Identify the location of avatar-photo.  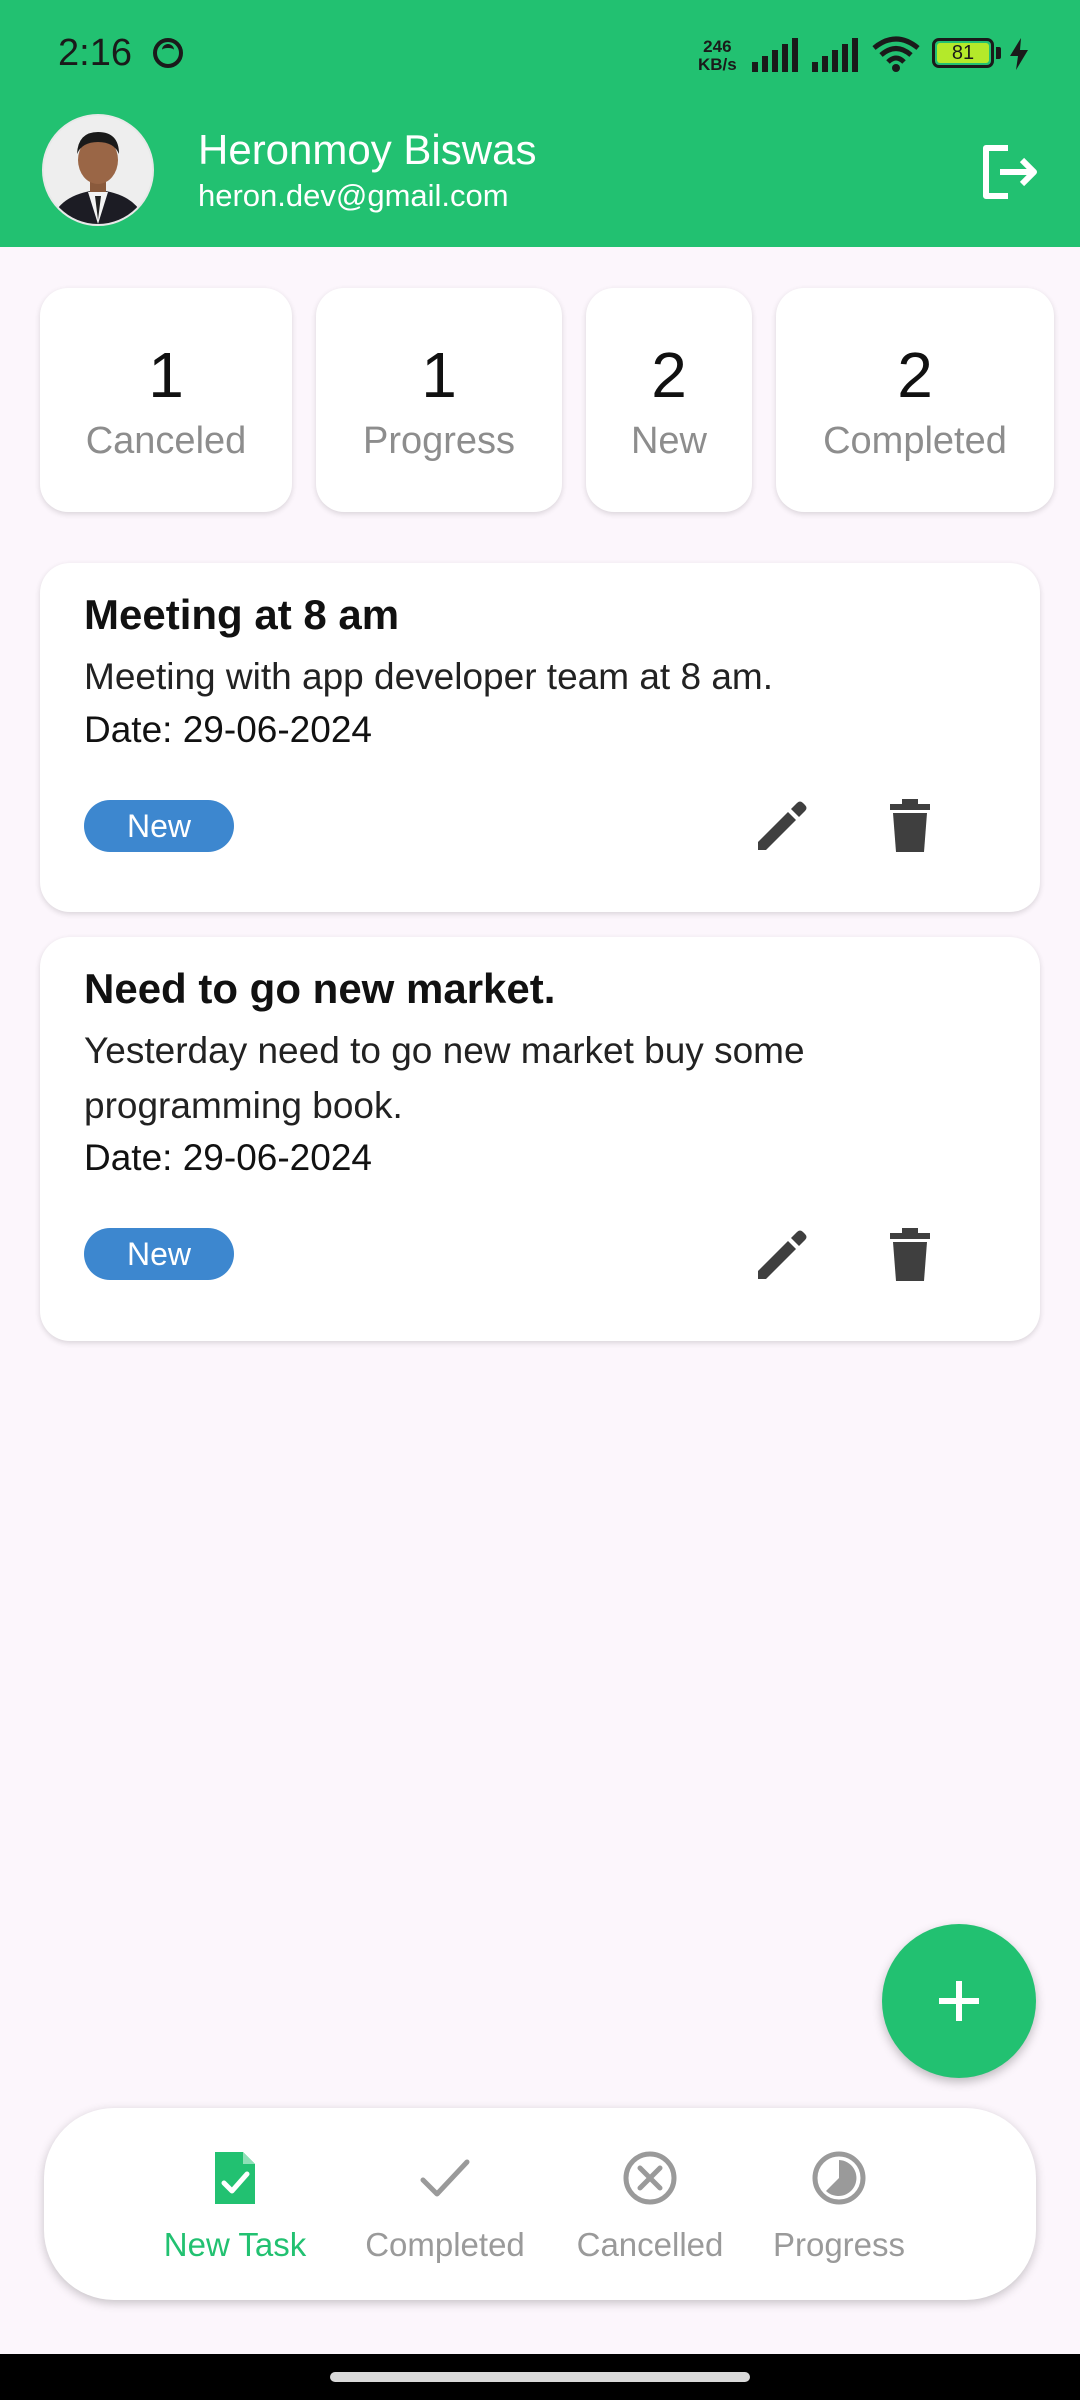
(98, 170).